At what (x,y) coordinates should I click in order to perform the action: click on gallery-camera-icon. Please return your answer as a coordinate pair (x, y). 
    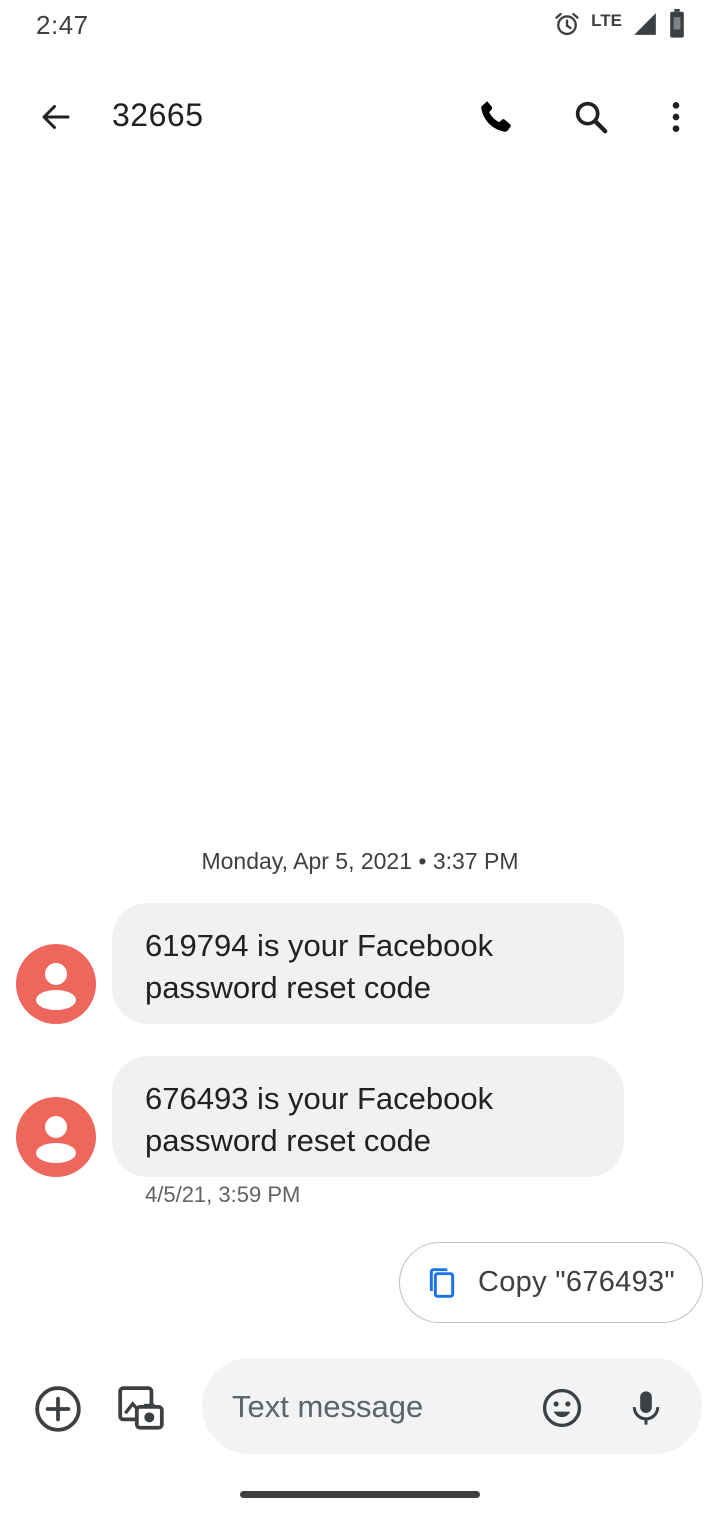
    Looking at the image, I should click on (141, 1408).